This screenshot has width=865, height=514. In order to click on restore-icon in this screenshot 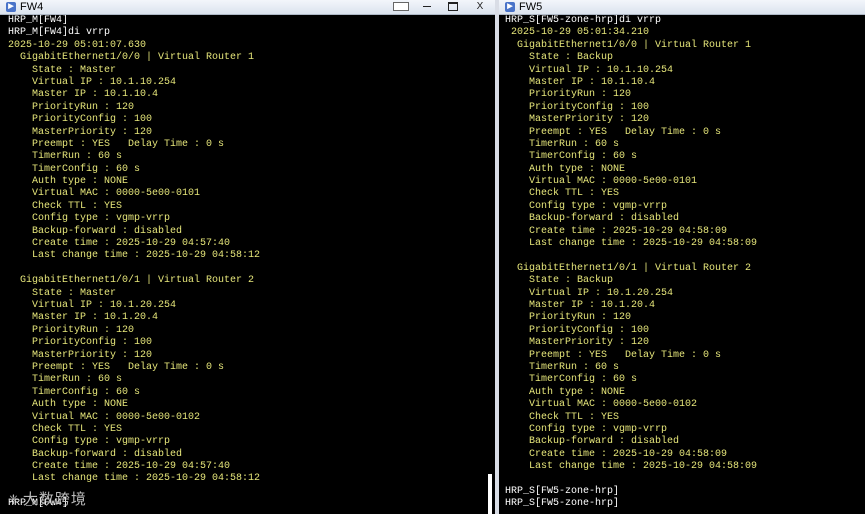, I will do `click(401, 6)`.